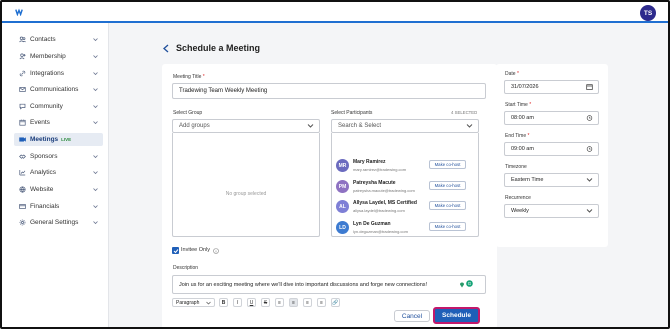  I want to click on start-time-input: 08:00 am, so click(551, 118).